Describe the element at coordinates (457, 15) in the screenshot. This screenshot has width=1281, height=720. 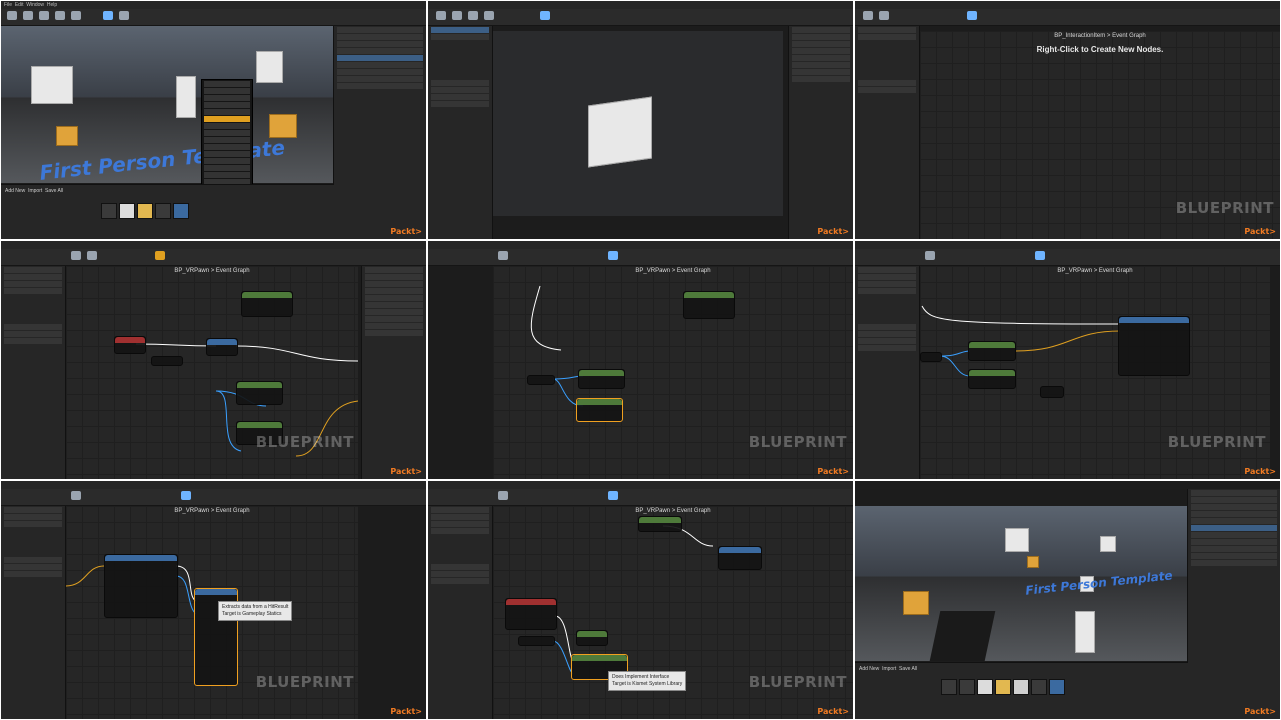
I see `save-icon` at that location.